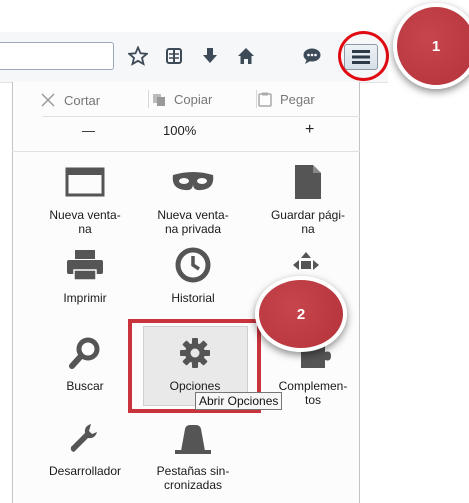  What do you see at coordinates (193, 181) in the screenshot?
I see `mask-icon` at bounding box center [193, 181].